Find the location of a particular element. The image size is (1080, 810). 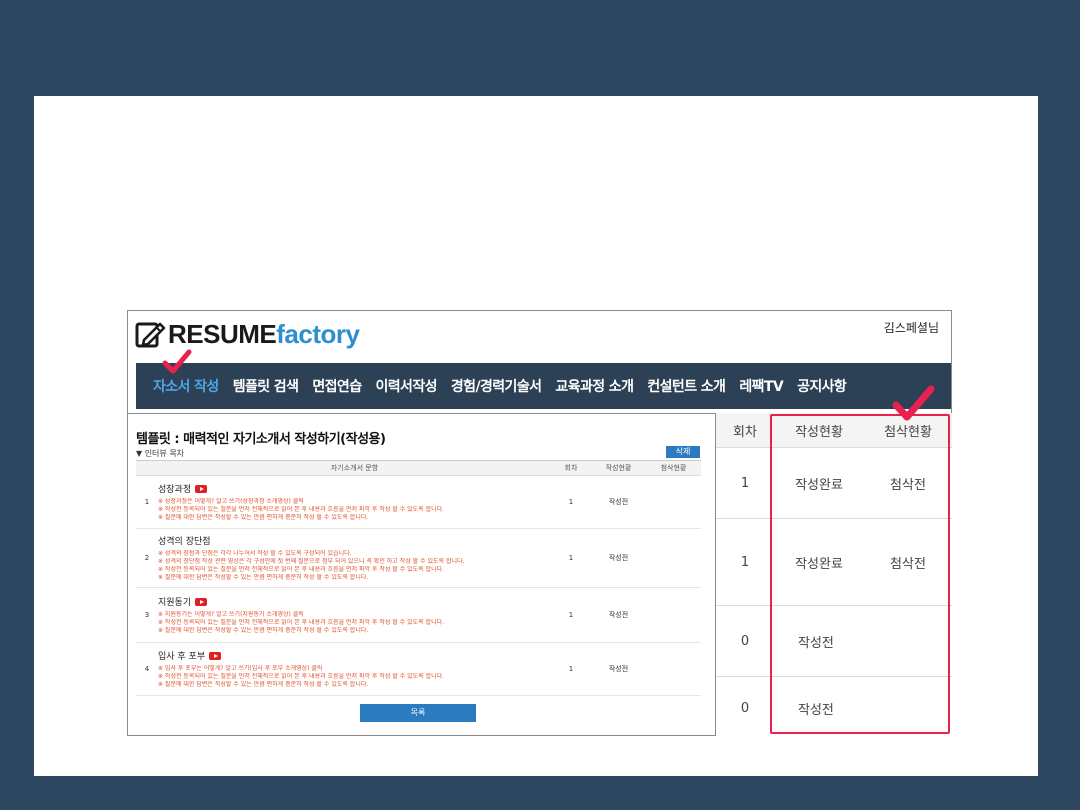

nav-item-cover-letter: 자소서 작성 is located at coordinates (186, 386).